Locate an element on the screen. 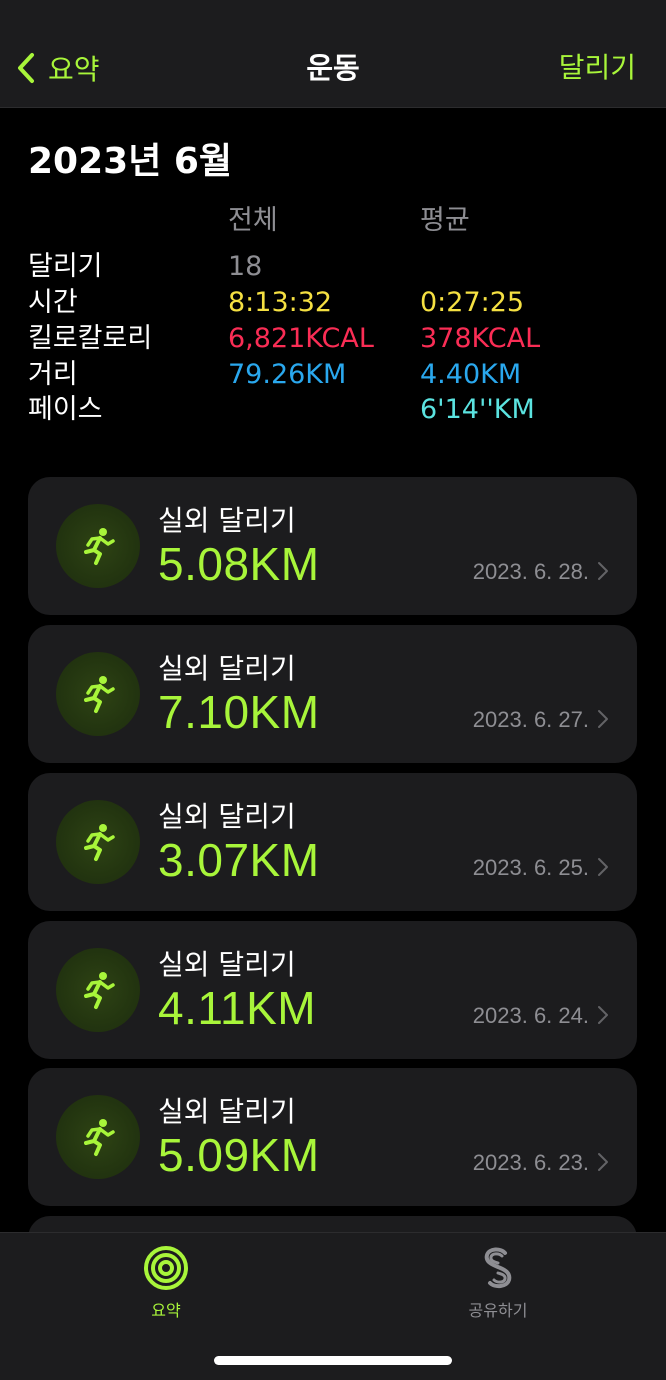 This screenshot has width=666, height=1380. workout-date: 2023. 6. 28. is located at coordinates (530, 571).